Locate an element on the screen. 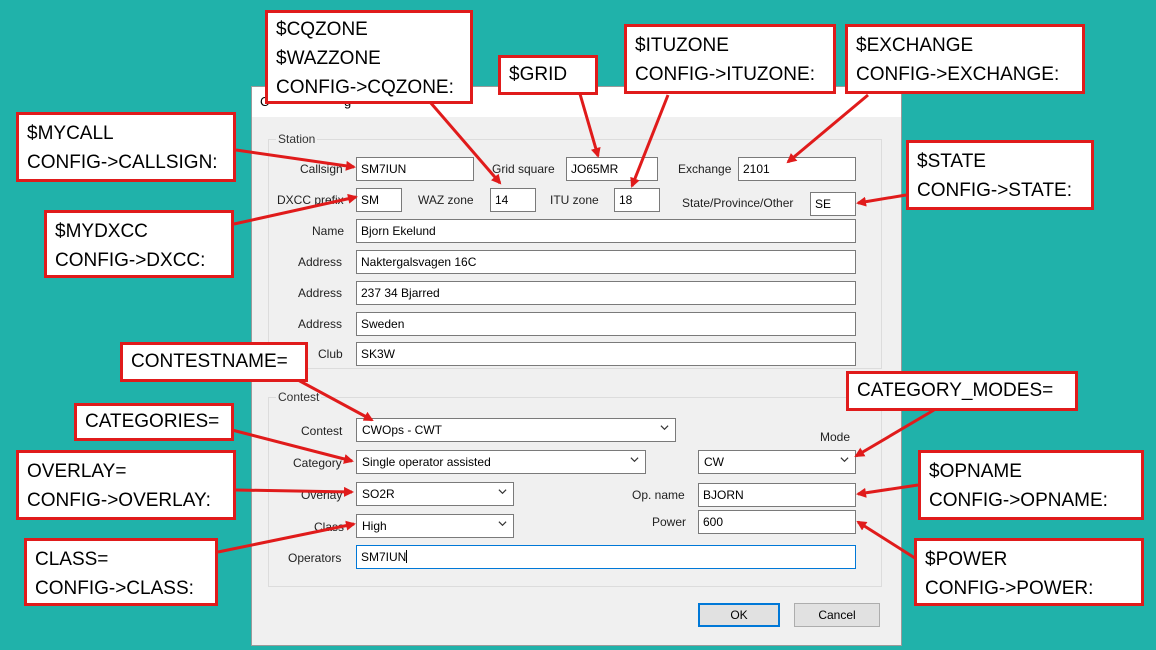  callout-cqzone: $CQZONE $WAZZONE CONFIG->CQZONE: is located at coordinates (369, 57).